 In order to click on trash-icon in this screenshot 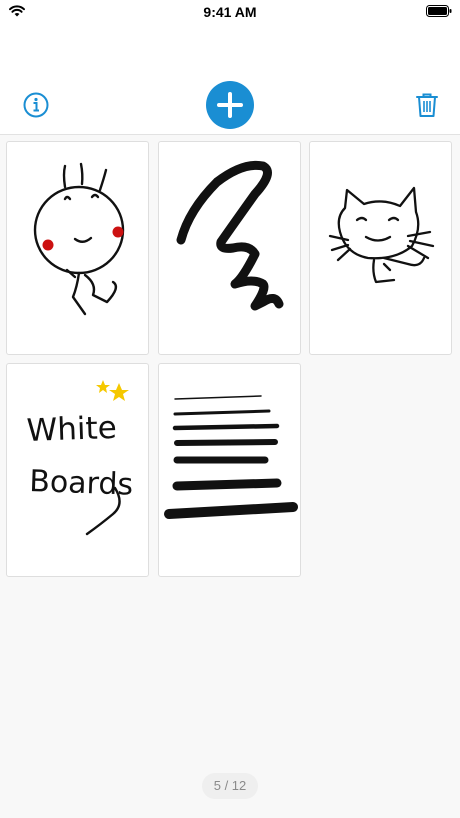, I will do `click(427, 105)`.